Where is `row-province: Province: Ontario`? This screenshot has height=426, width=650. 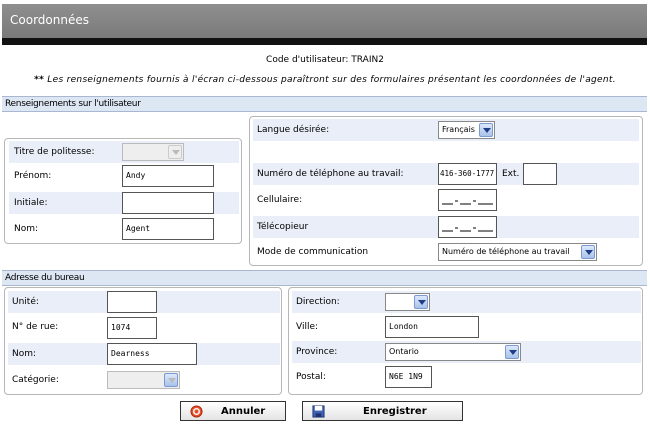
row-province: Province: Ontario is located at coordinates (466, 352).